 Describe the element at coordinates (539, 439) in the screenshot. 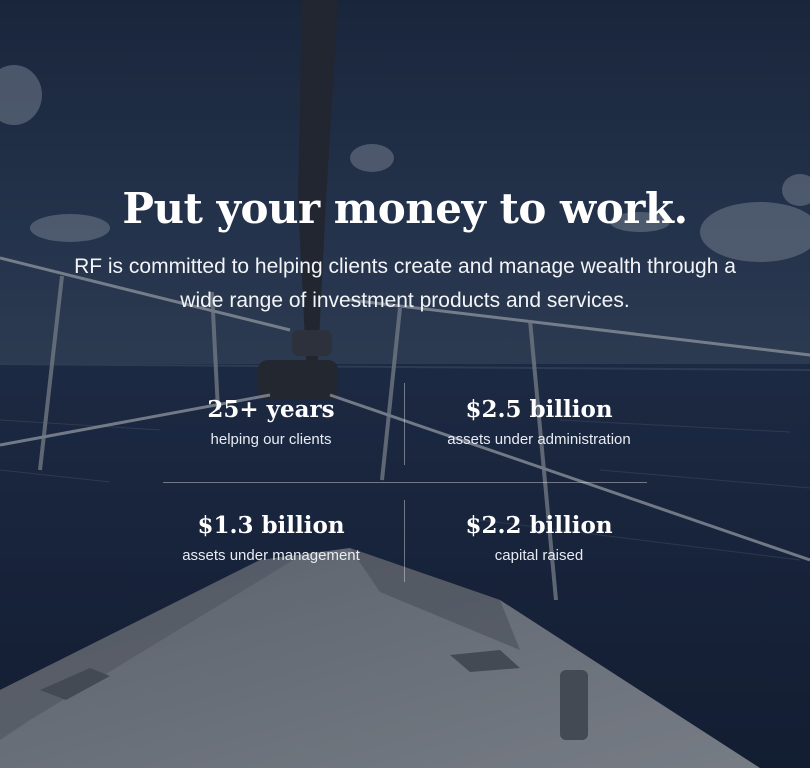

I see `stat-label: assets under administration` at that location.